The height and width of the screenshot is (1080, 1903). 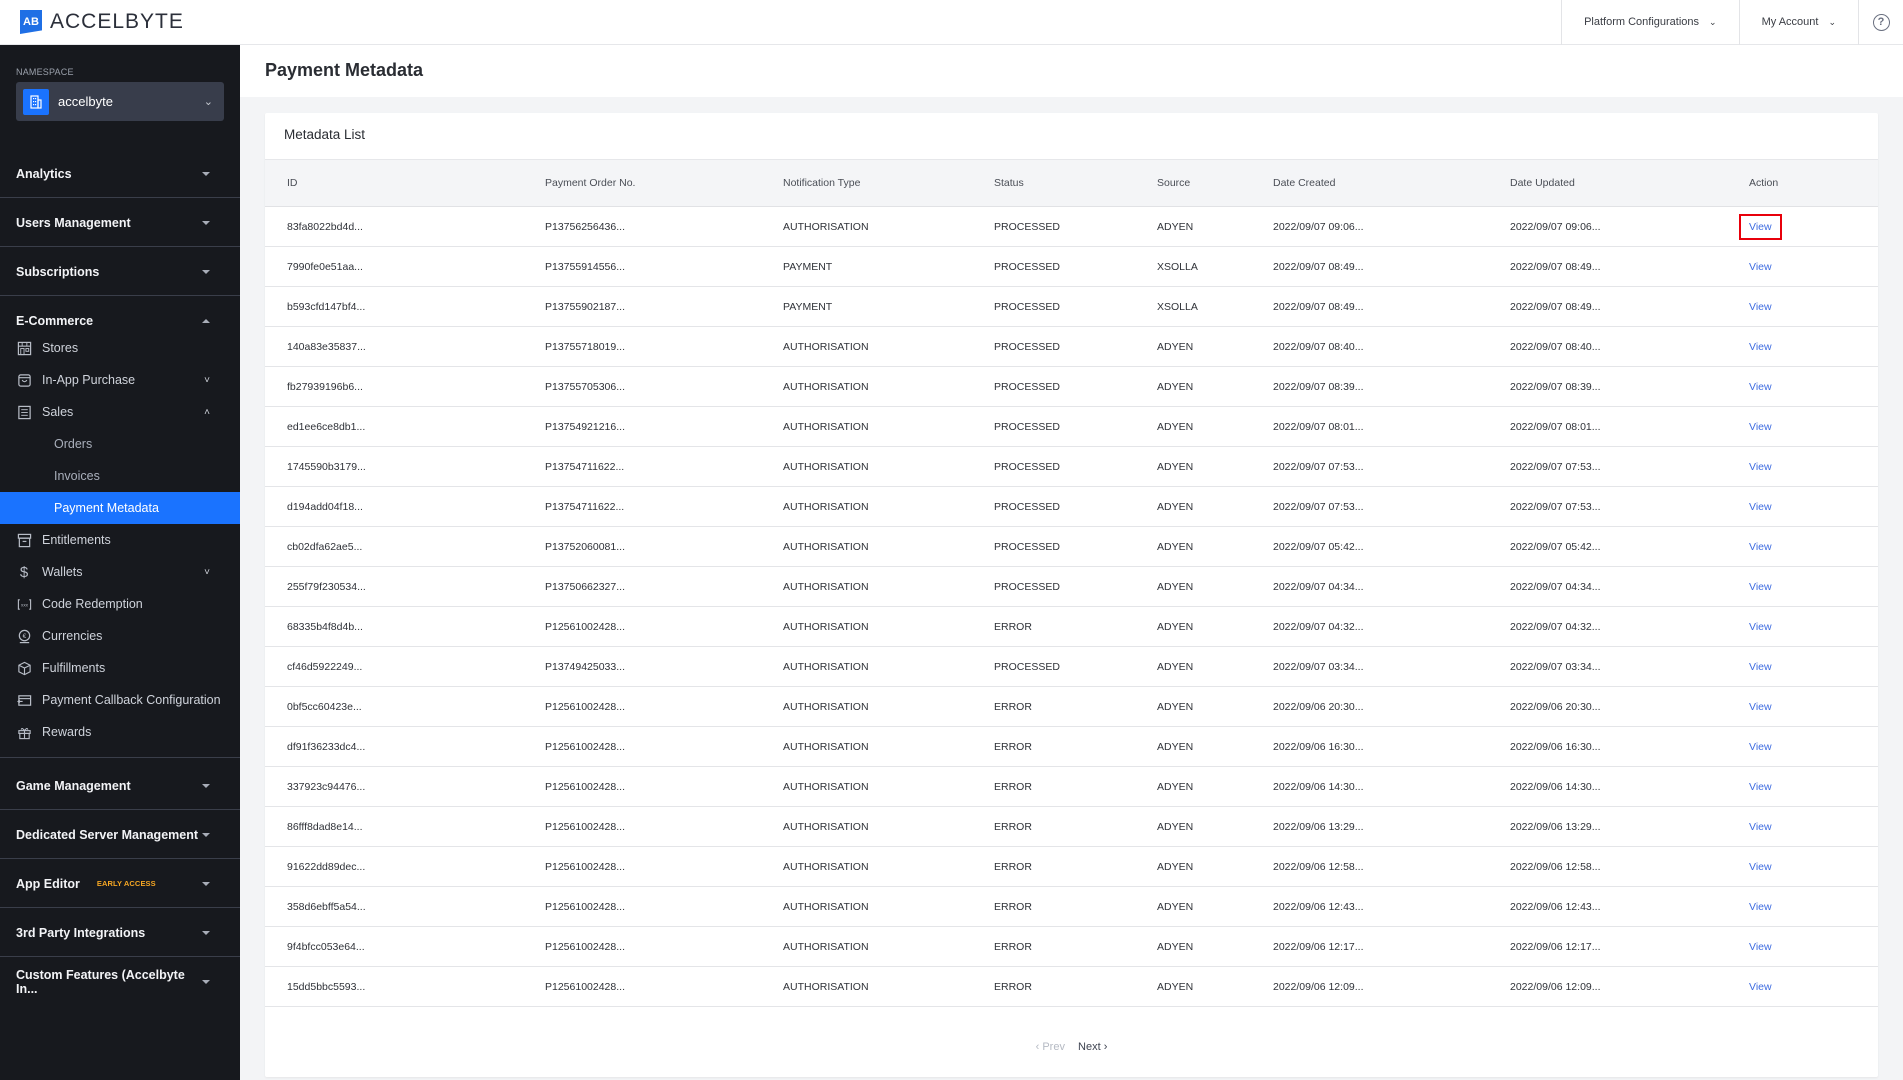 I want to click on nav-label: Rewards, so click(x=67, y=732).